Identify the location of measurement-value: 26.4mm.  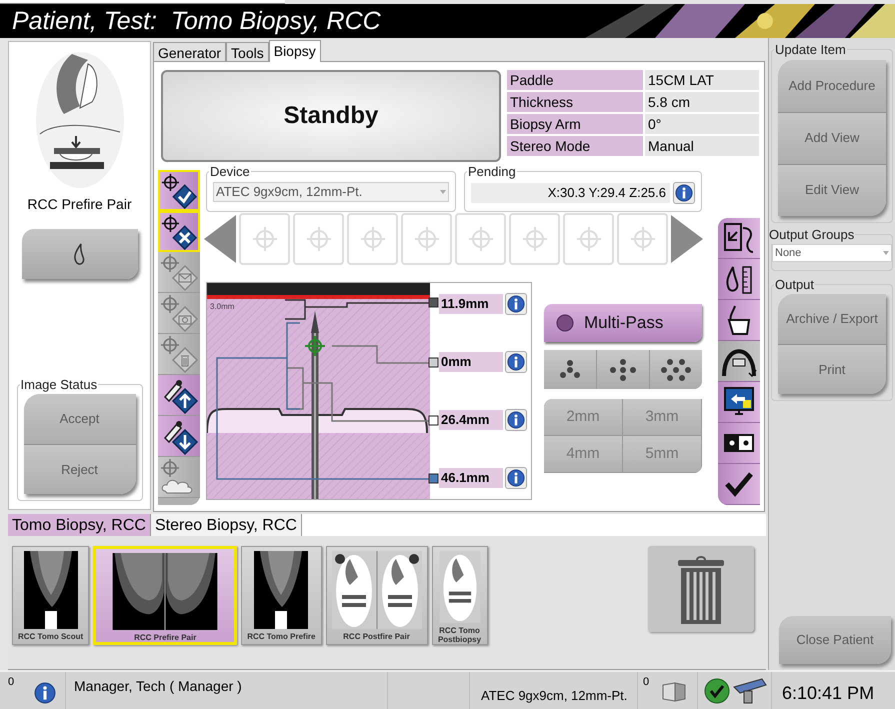
(471, 420).